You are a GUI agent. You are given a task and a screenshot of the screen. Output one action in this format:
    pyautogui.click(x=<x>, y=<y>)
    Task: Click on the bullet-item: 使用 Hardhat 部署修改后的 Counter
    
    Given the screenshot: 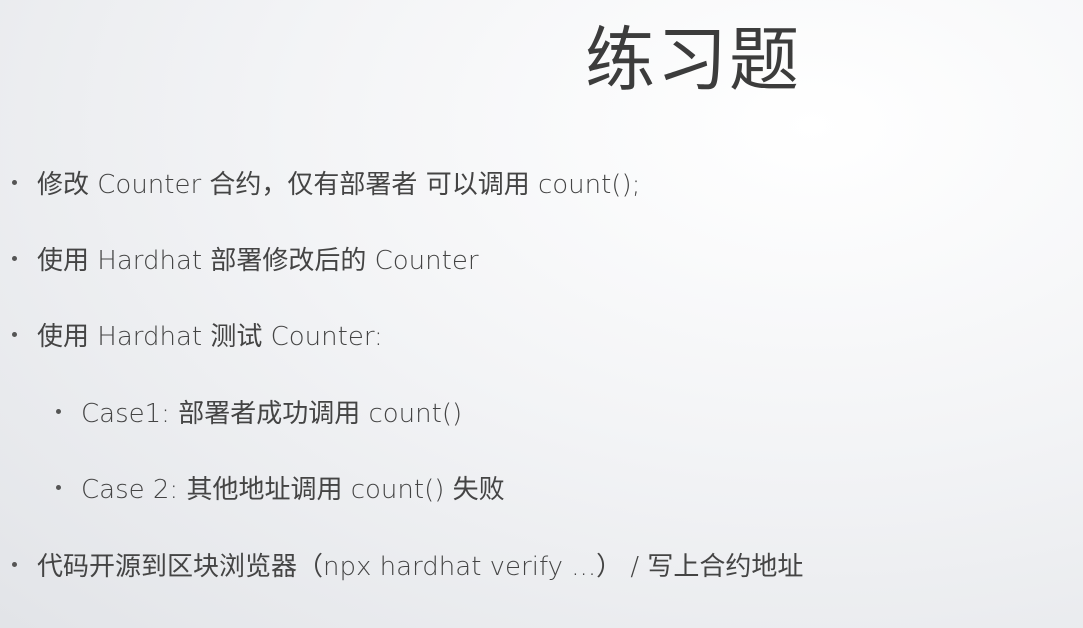 What is the action you would take?
    pyautogui.click(x=245, y=258)
    